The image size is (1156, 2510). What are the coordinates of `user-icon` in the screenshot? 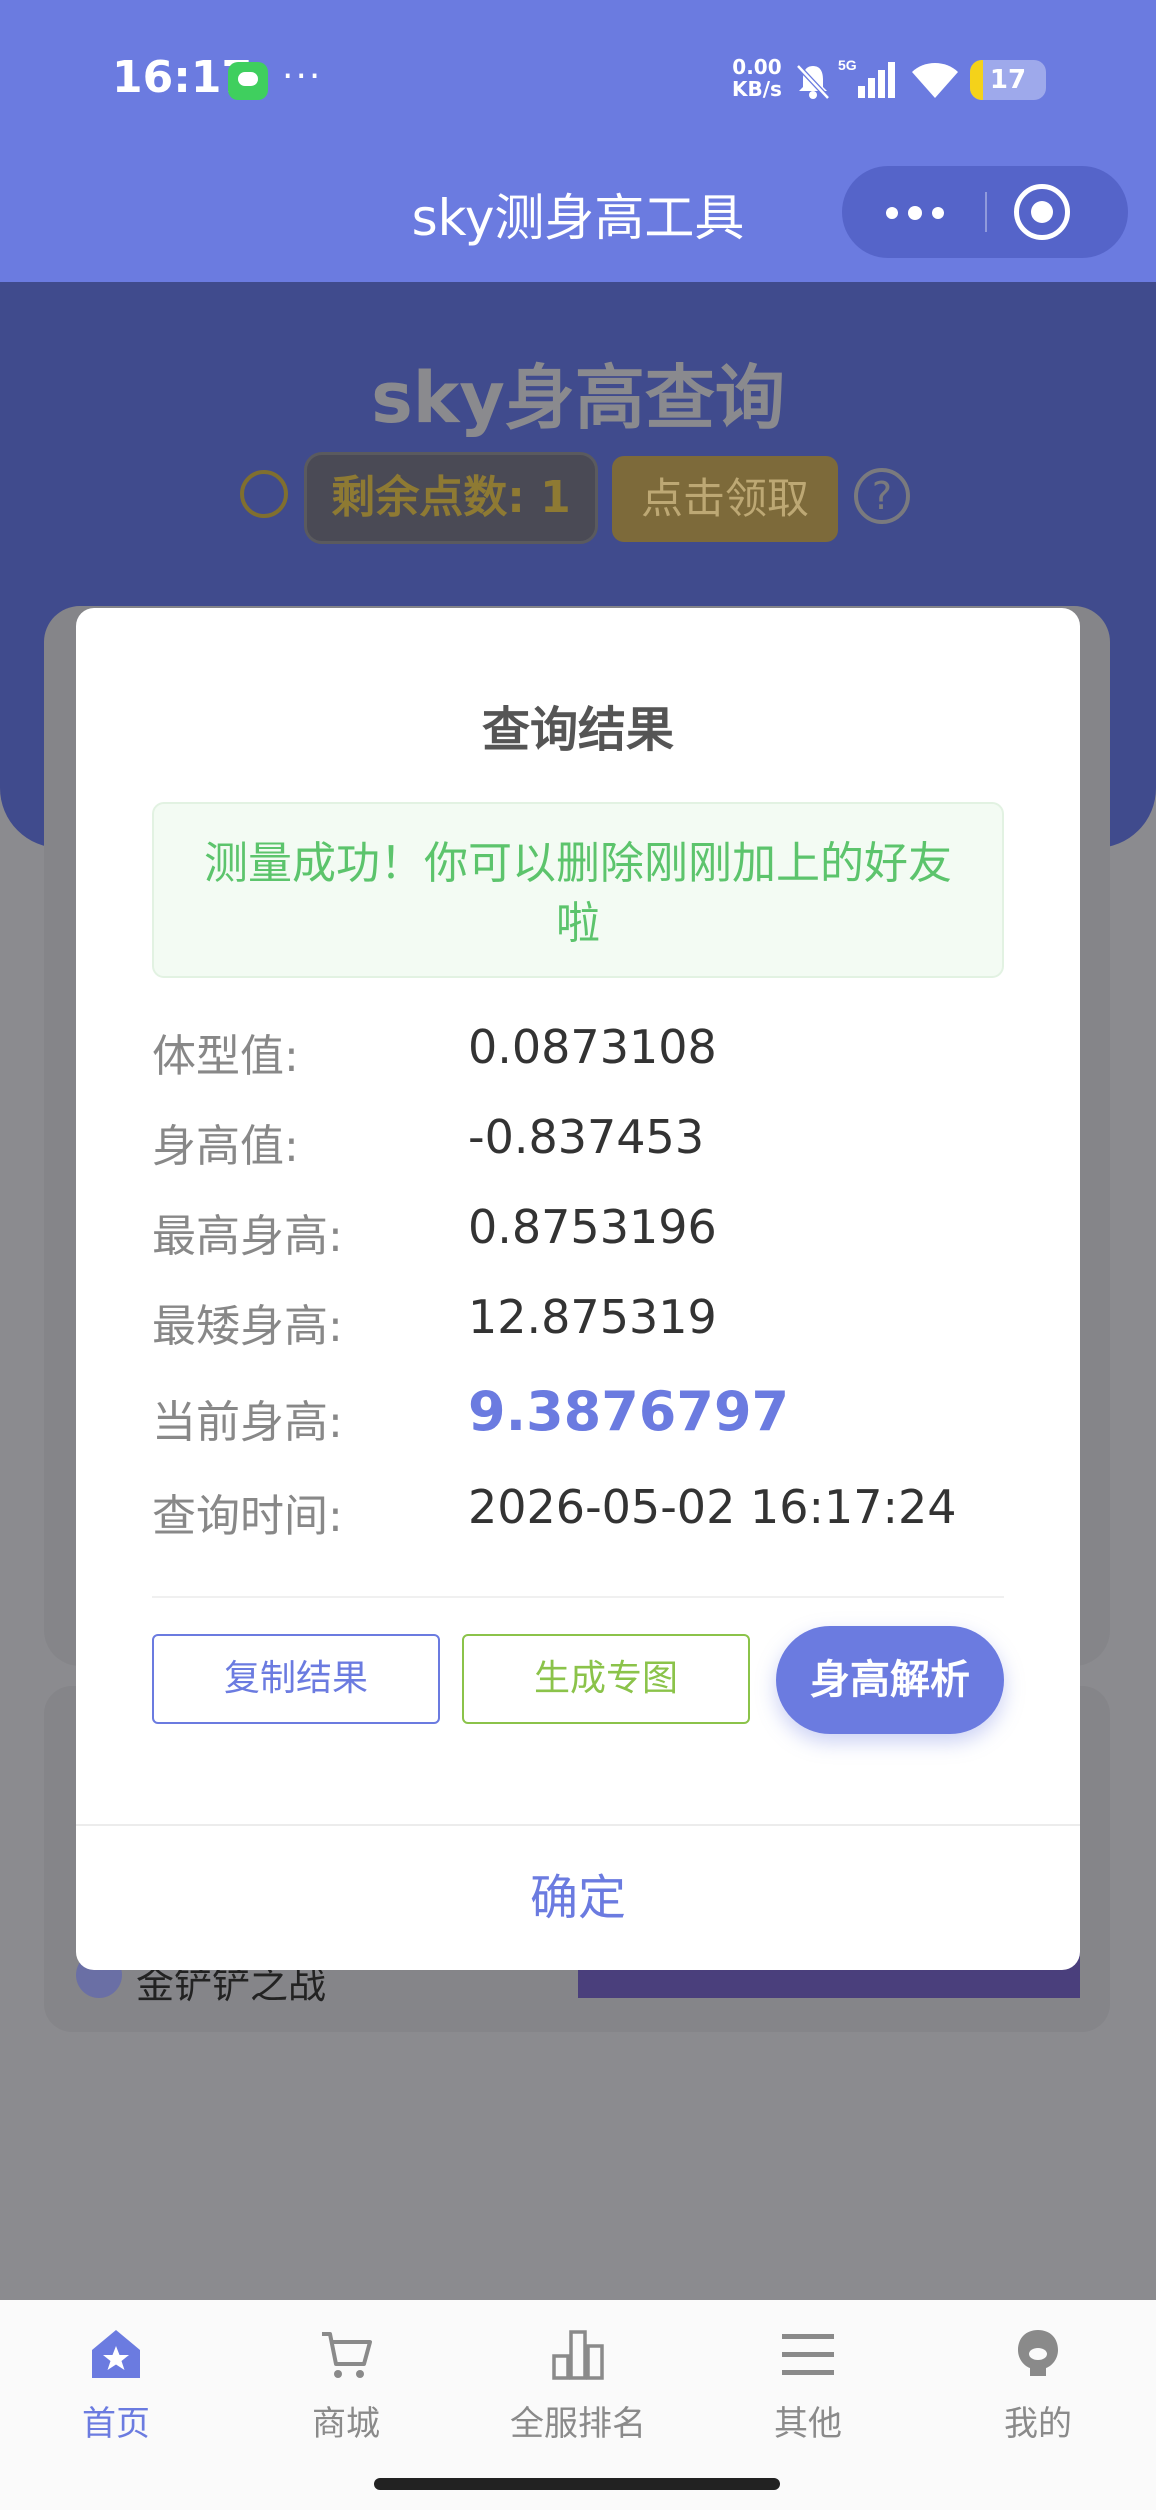 It's located at (1038, 2353).